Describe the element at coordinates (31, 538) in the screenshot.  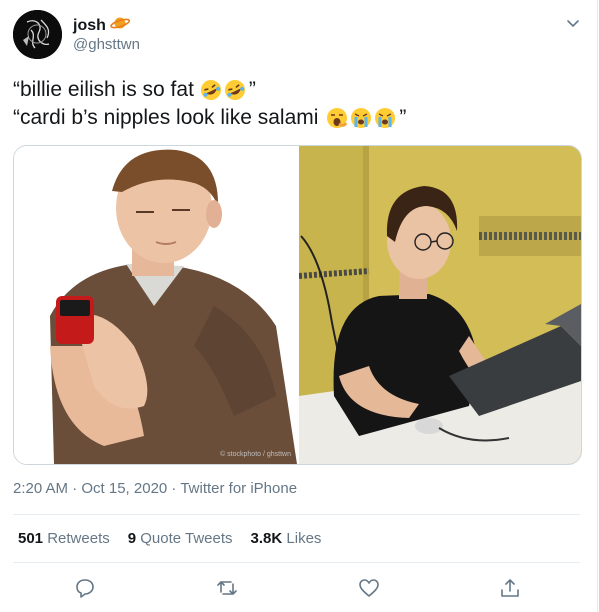
I see `stat-retweets-count: 501` at that location.